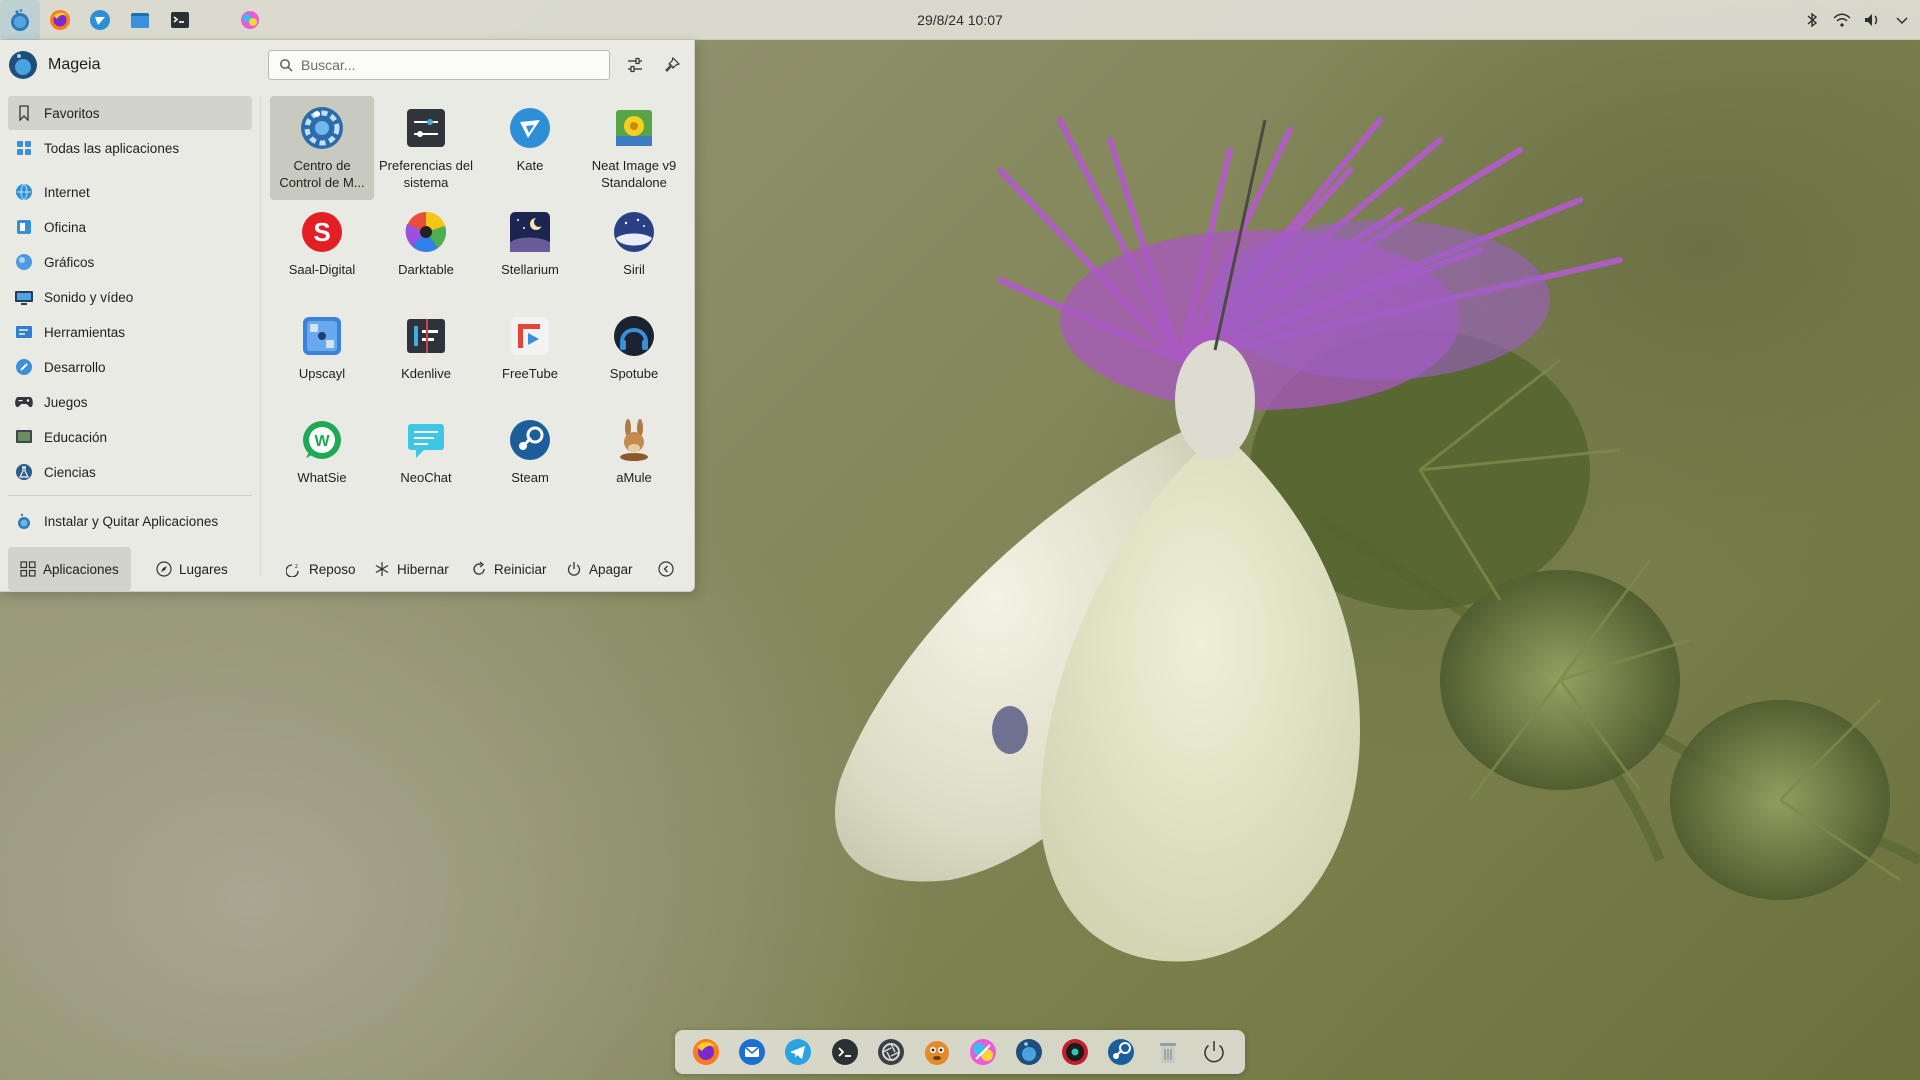 The width and height of the screenshot is (1920, 1080). Describe the element at coordinates (1812, 20) in the screenshot. I see `bluetooth-icon` at that location.